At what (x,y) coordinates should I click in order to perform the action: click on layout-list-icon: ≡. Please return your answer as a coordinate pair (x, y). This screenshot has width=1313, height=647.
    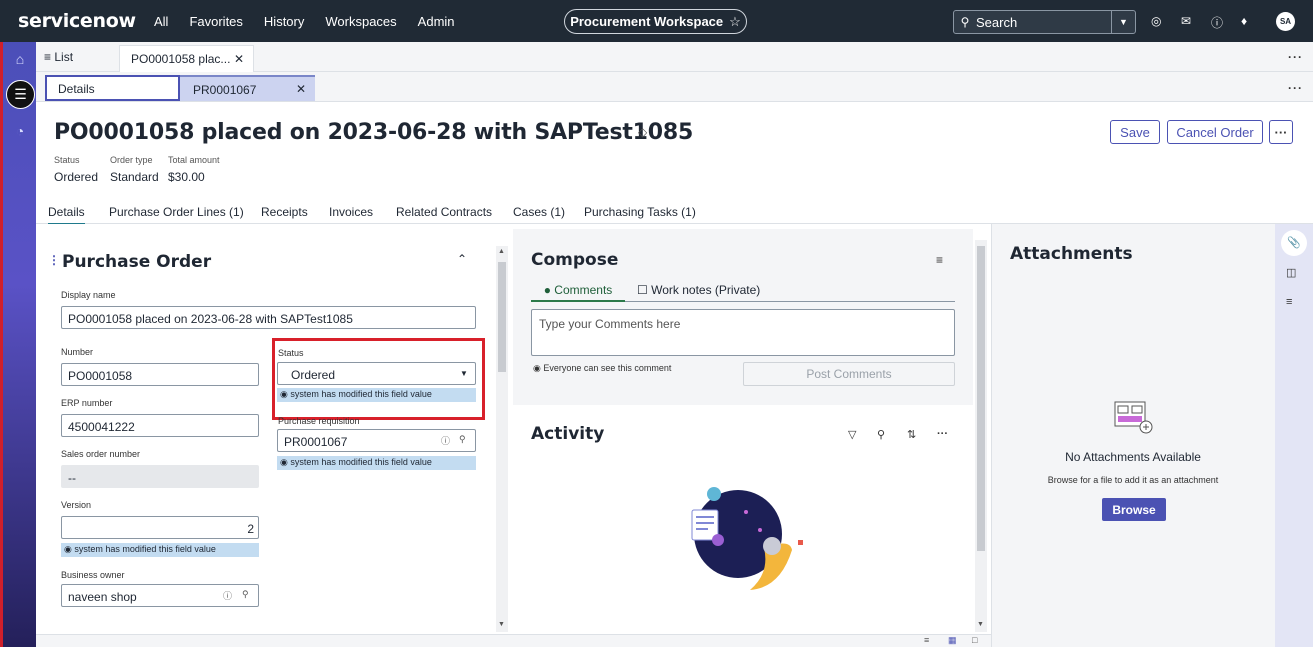
    Looking at the image, I should click on (926, 640).